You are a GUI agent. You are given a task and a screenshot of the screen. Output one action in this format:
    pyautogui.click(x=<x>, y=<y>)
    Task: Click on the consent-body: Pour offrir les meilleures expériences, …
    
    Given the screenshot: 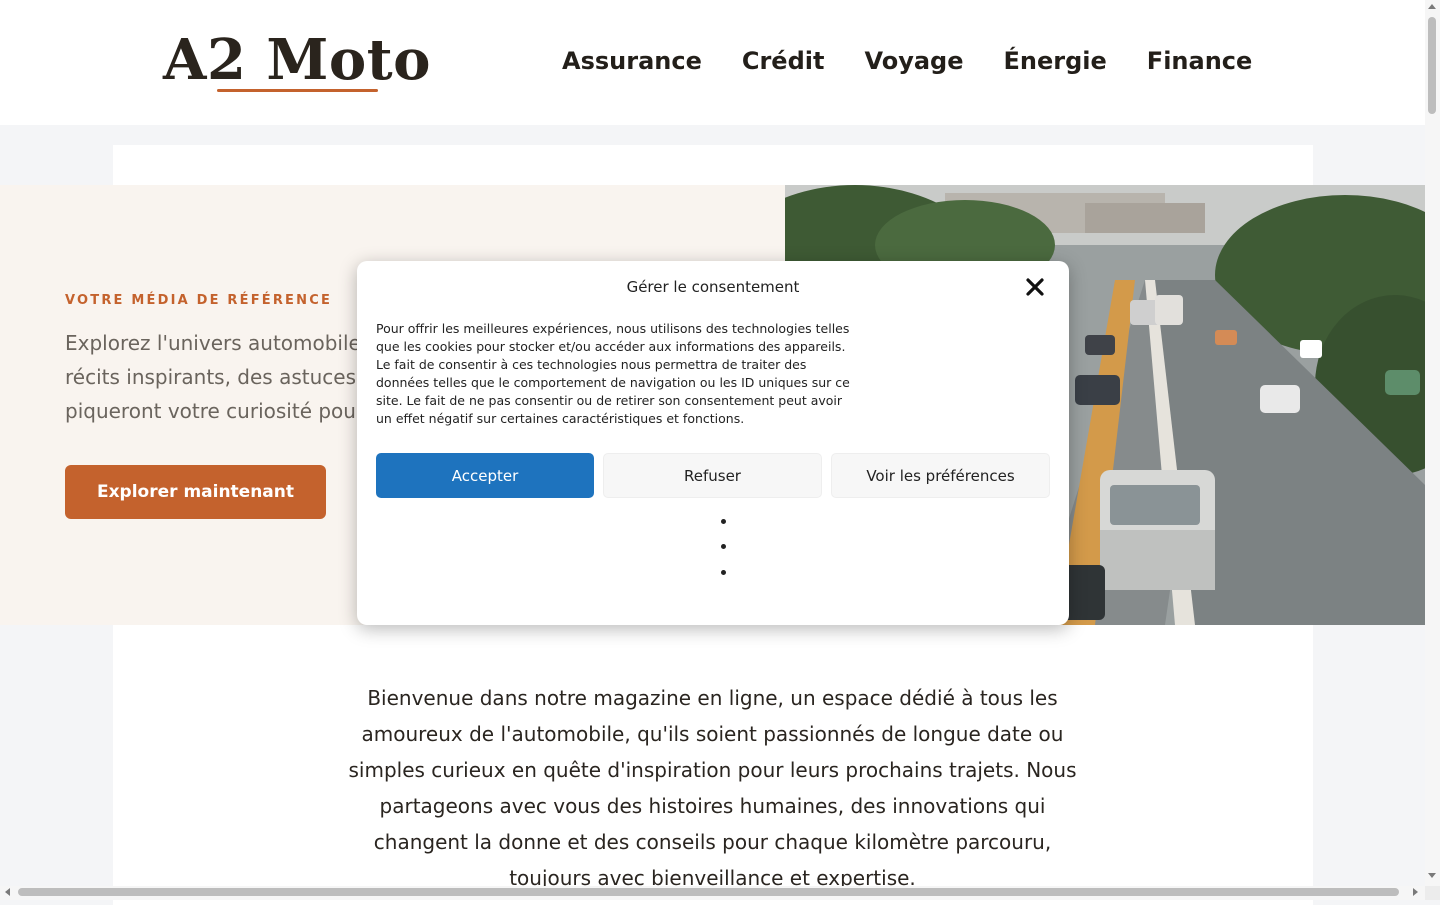 What is the action you would take?
    pyautogui.click(x=613, y=373)
    